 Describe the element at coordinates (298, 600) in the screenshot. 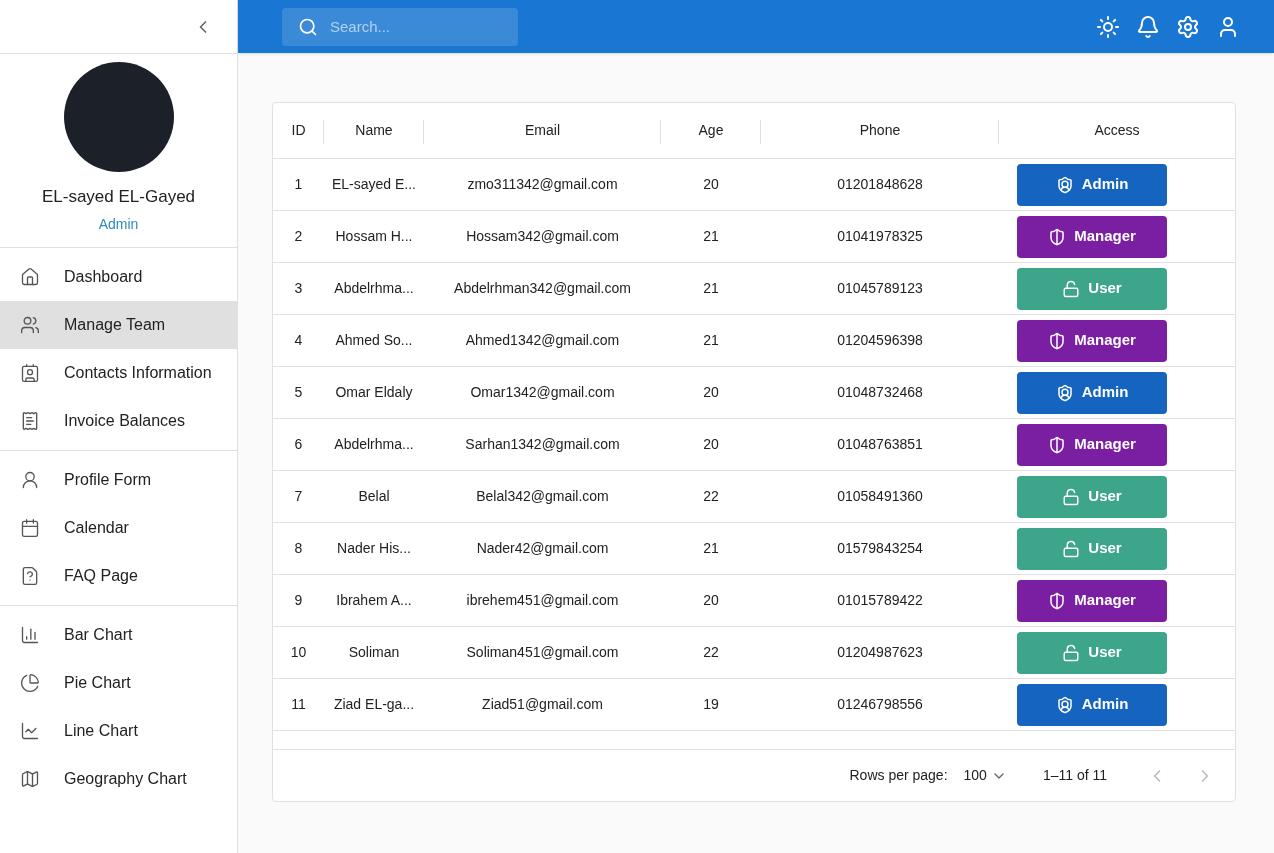

I see `table-cell-text: 9` at that location.